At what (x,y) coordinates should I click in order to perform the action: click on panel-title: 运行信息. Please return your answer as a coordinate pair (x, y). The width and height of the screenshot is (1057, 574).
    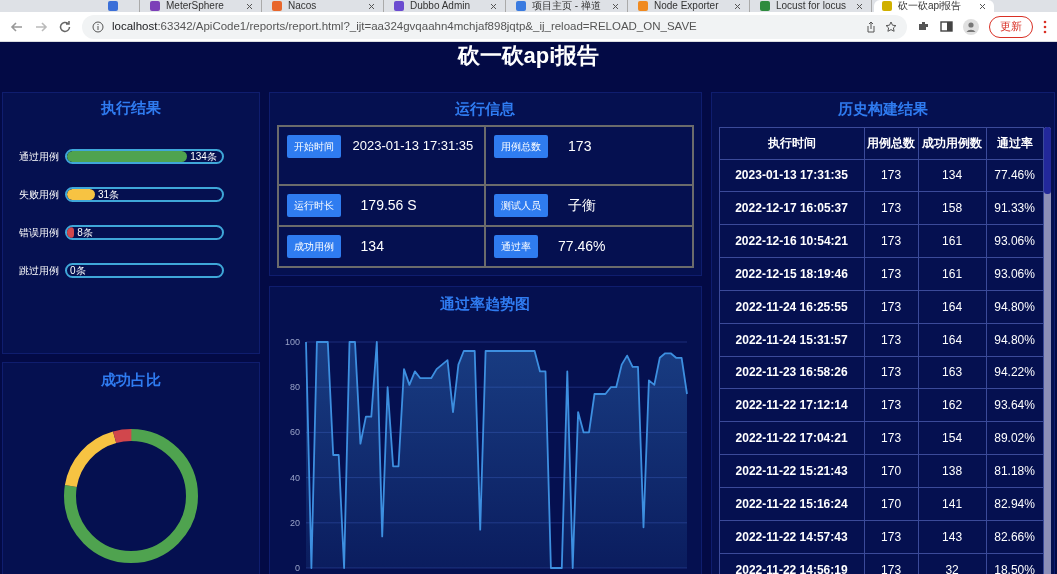
    Looking at the image, I should click on (485, 109).